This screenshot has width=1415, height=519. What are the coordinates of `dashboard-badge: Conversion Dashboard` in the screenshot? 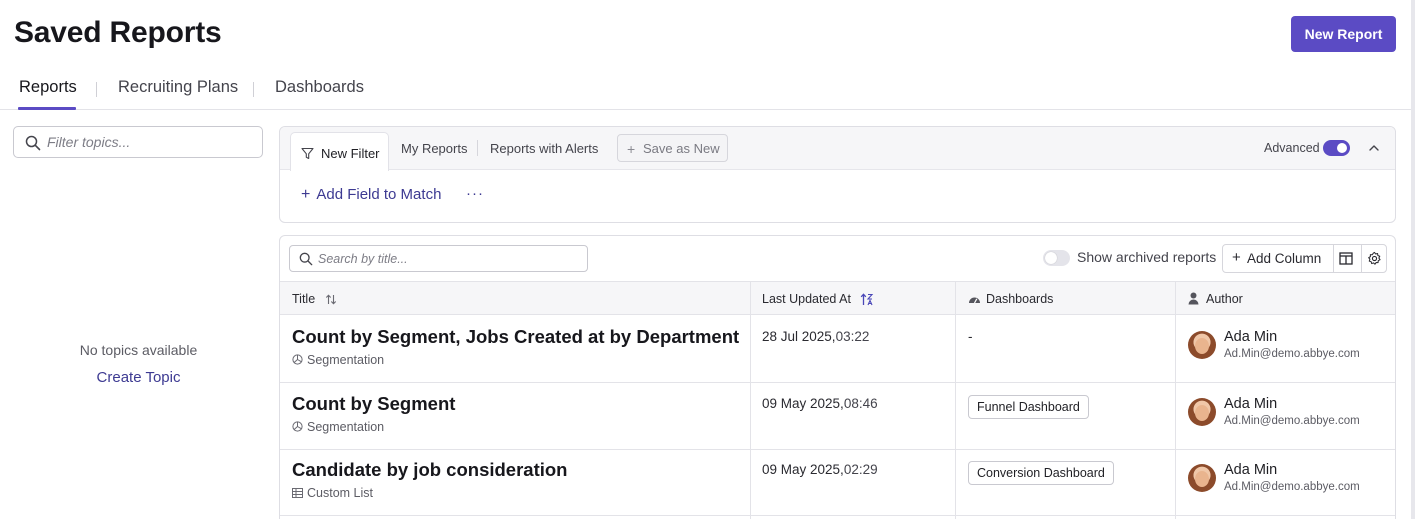 It's located at (1041, 473).